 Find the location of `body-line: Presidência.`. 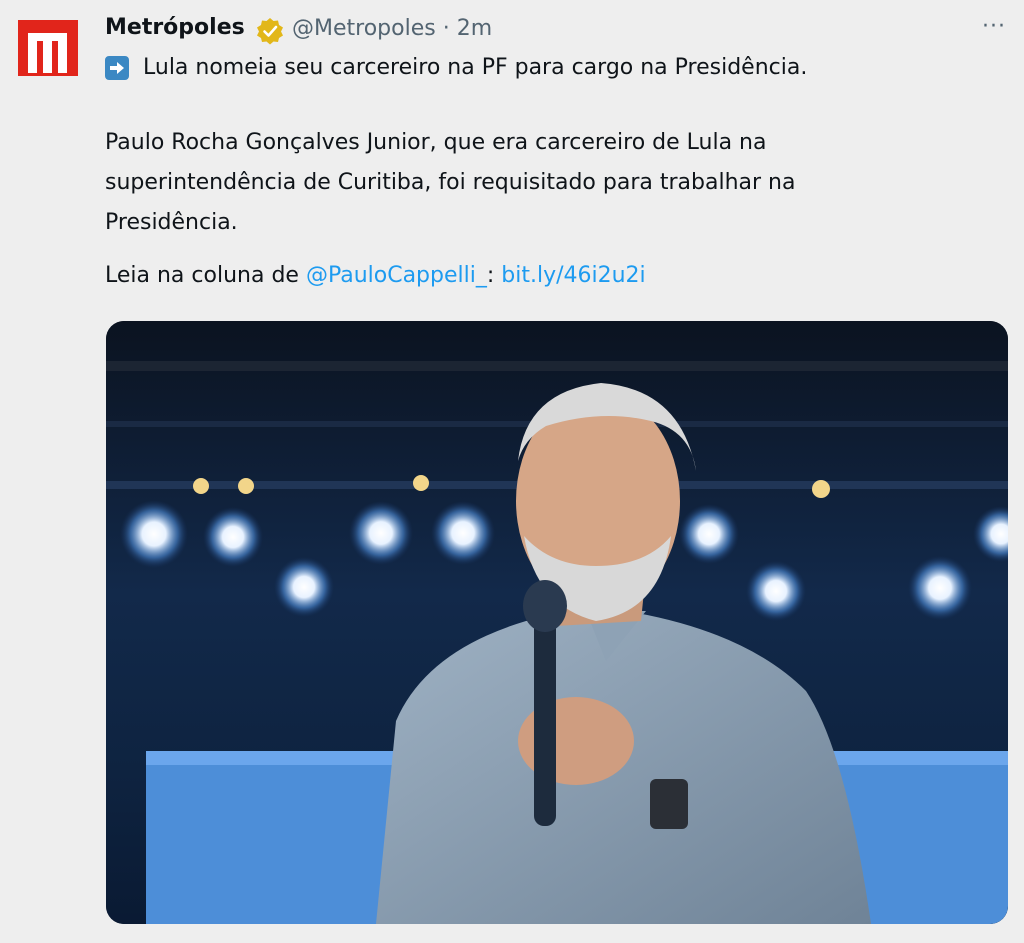

body-line: Presidência. is located at coordinates (171, 222).